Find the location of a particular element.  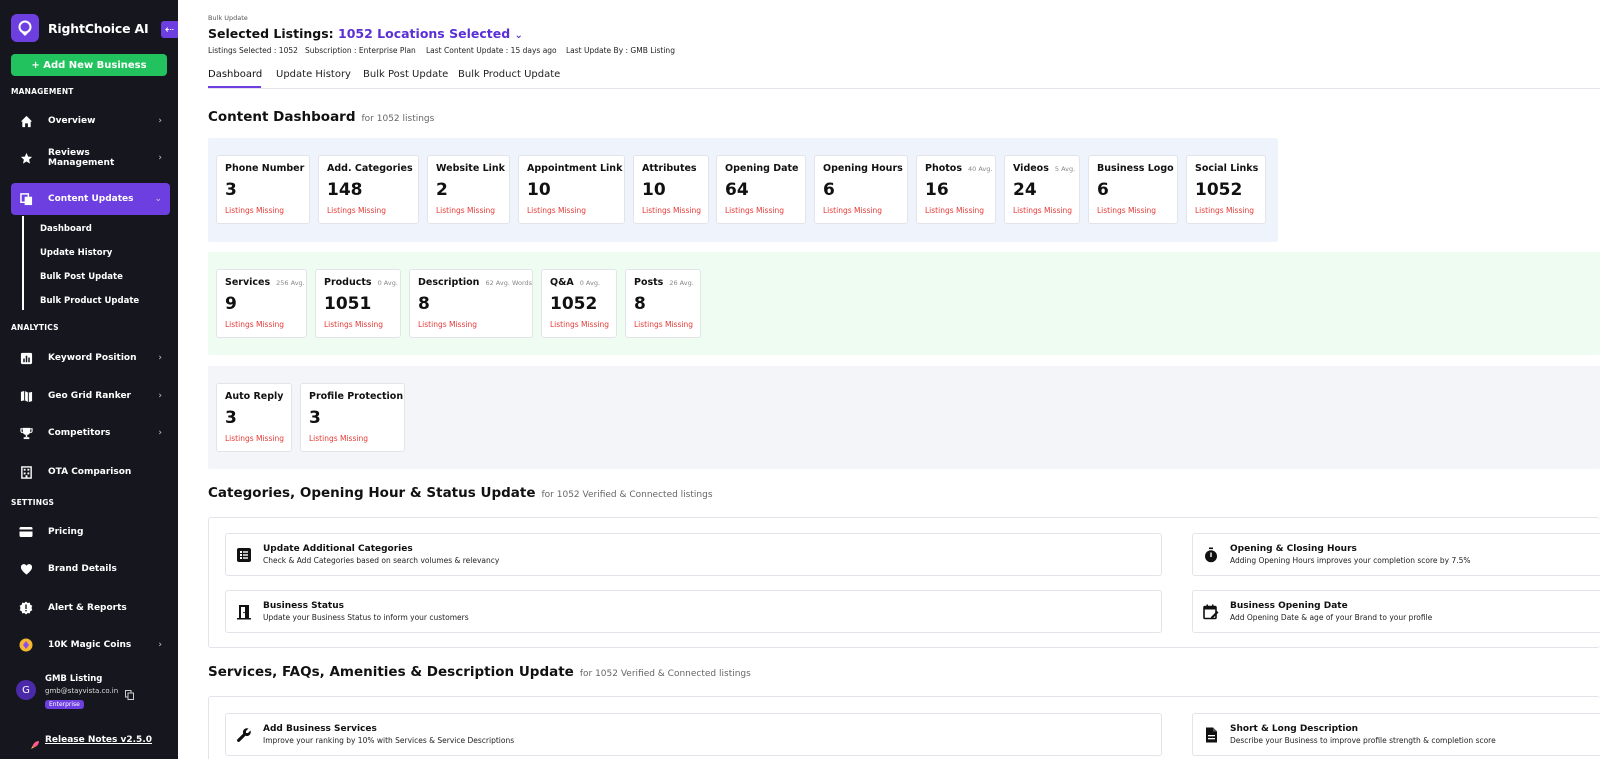

card-title-text: Description is located at coordinates (449, 282).